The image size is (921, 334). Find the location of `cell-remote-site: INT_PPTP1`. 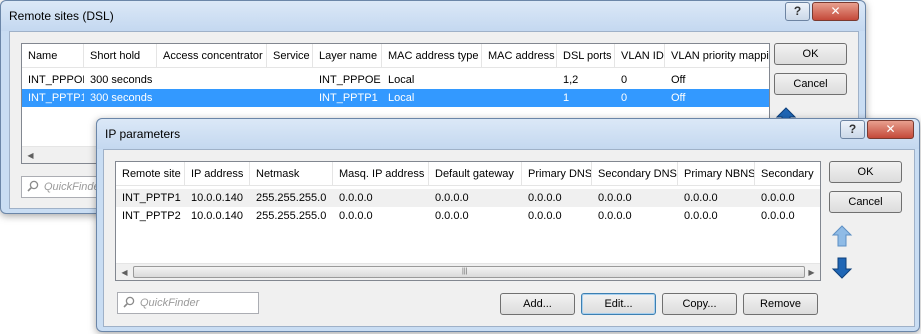

cell-remote-site: INT_PPTP1 is located at coordinates (151, 198).